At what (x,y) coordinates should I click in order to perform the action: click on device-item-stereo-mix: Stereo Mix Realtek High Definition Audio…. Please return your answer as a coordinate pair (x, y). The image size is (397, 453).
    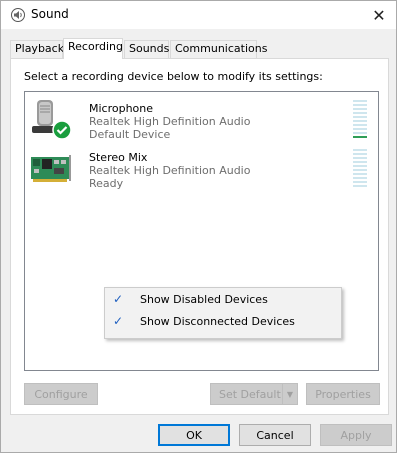
    Looking at the image, I should click on (201, 167).